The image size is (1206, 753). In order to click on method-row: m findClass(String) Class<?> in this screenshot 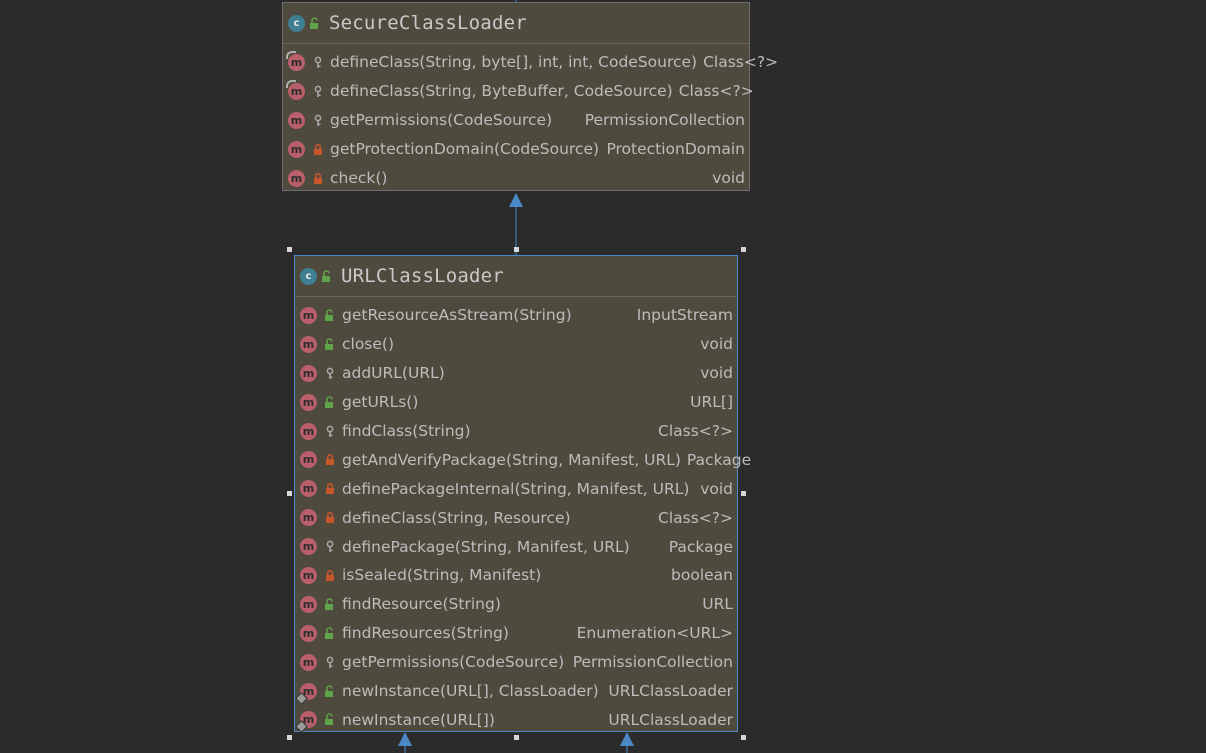, I will do `click(516, 431)`.